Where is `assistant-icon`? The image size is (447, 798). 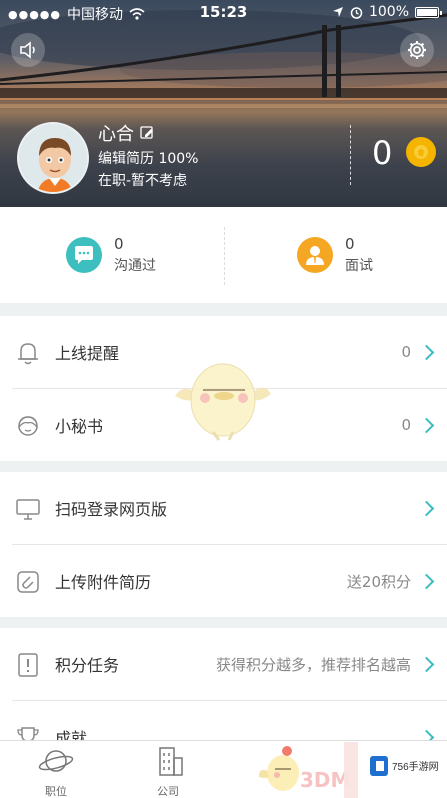 assistant-icon is located at coordinates (28, 426).